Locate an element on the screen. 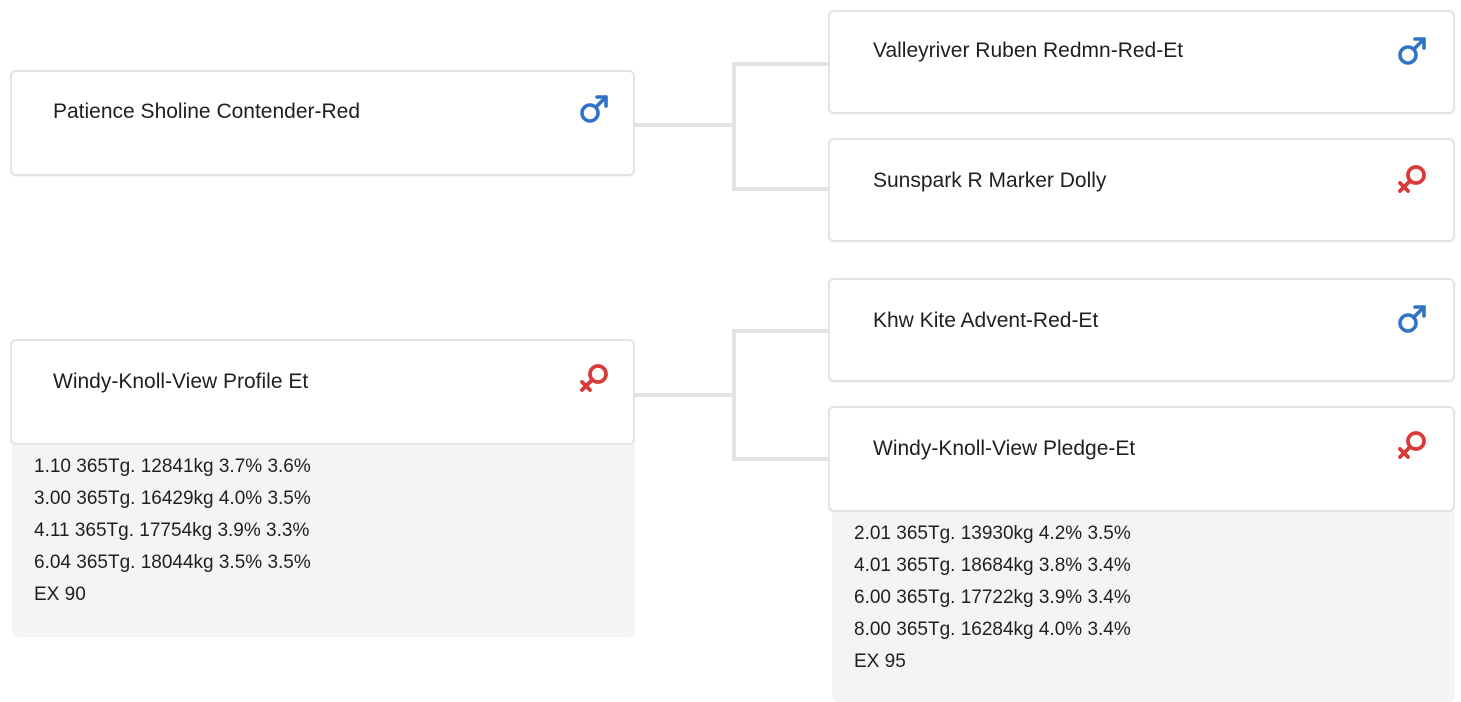 This screenshot has height=702, width=1461. dam-dam-card: Windy-Knoll-View Pledge-Et is located at coordinates (1141, 459).